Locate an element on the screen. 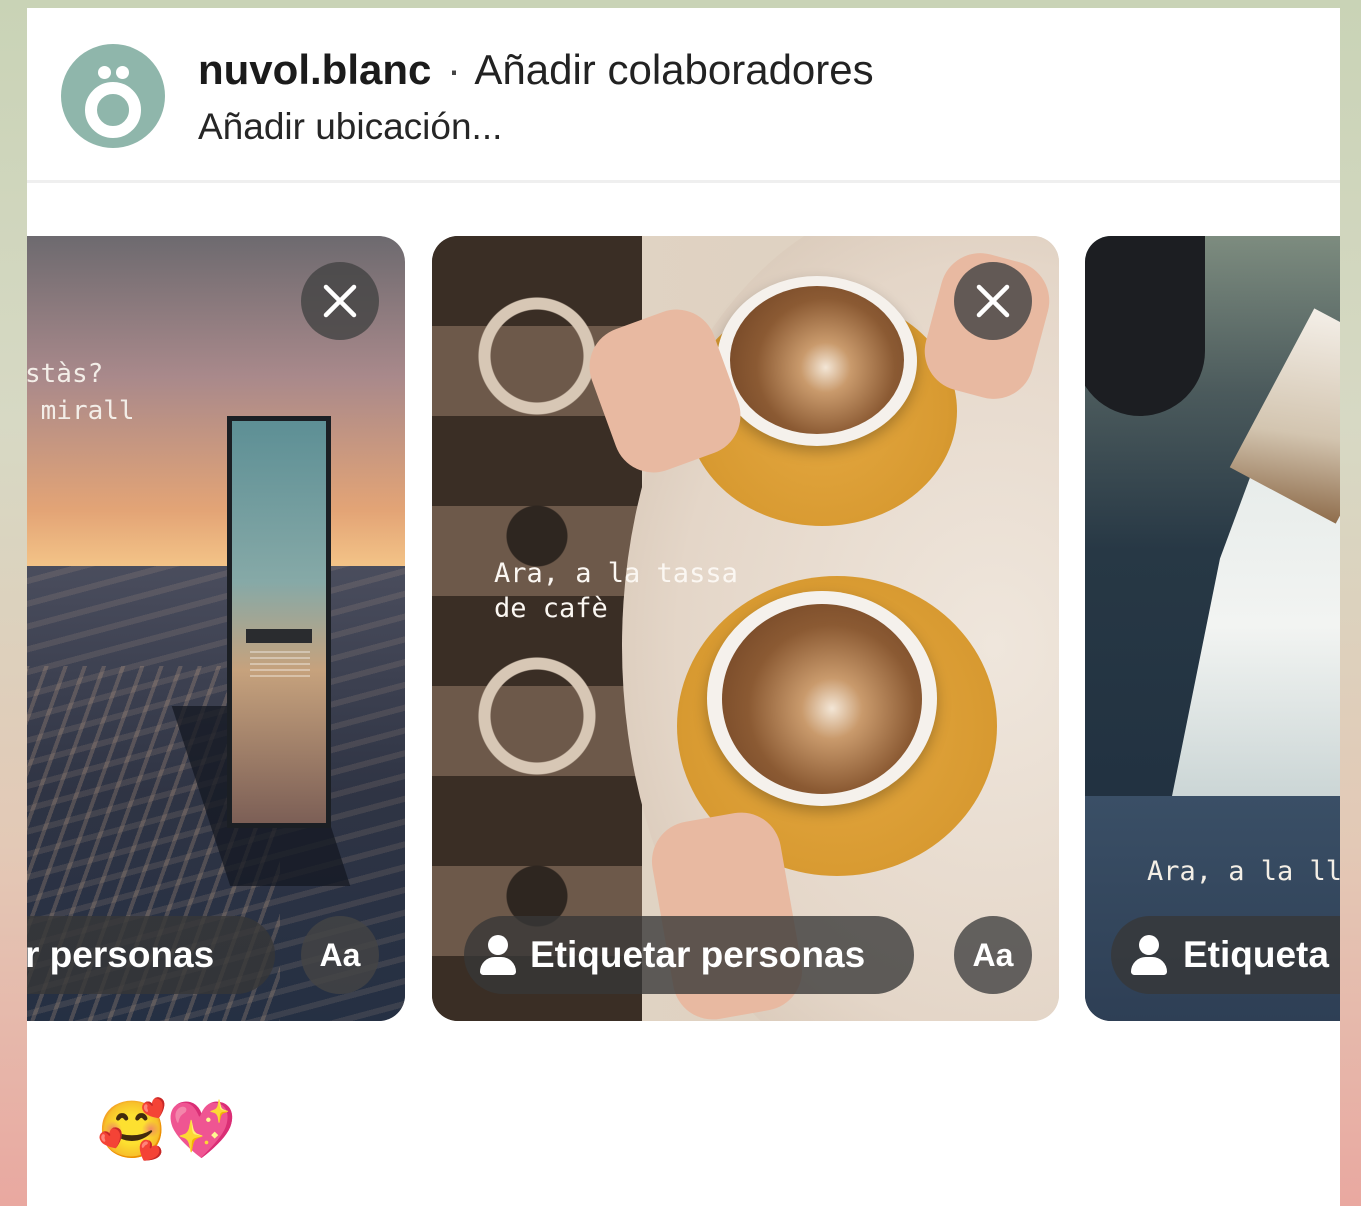 Image resolution: width=1361 pixels, height=1206 pixels. slide-caption: Ara, a la ll is located at coordinates (1243, 871).